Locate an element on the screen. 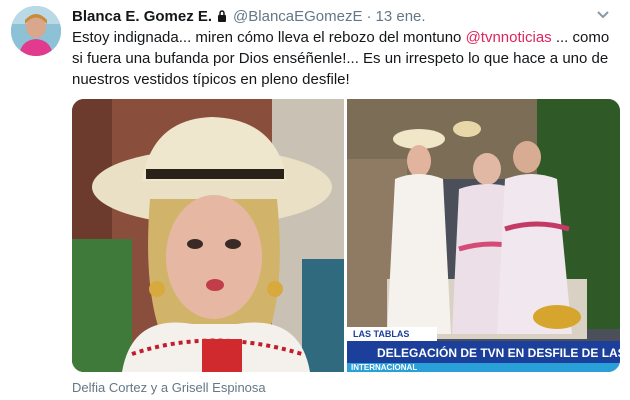 The image size is (630, 400). avatar is located at coordinates (36, 31).